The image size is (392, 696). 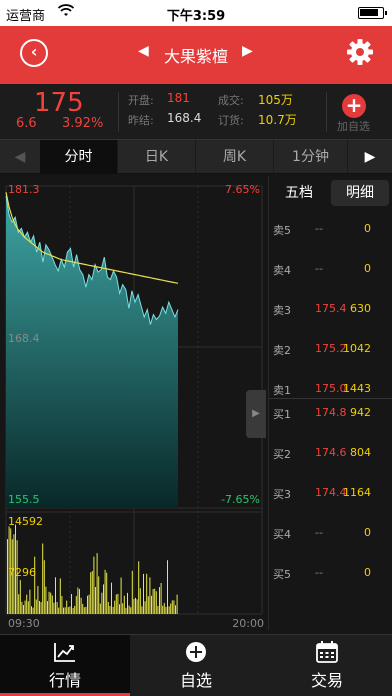 What do you see at coordinates (256, 414) in the screenshot?
I see `collapse-handle-icon: ▶` at bounding box center [256, 414].